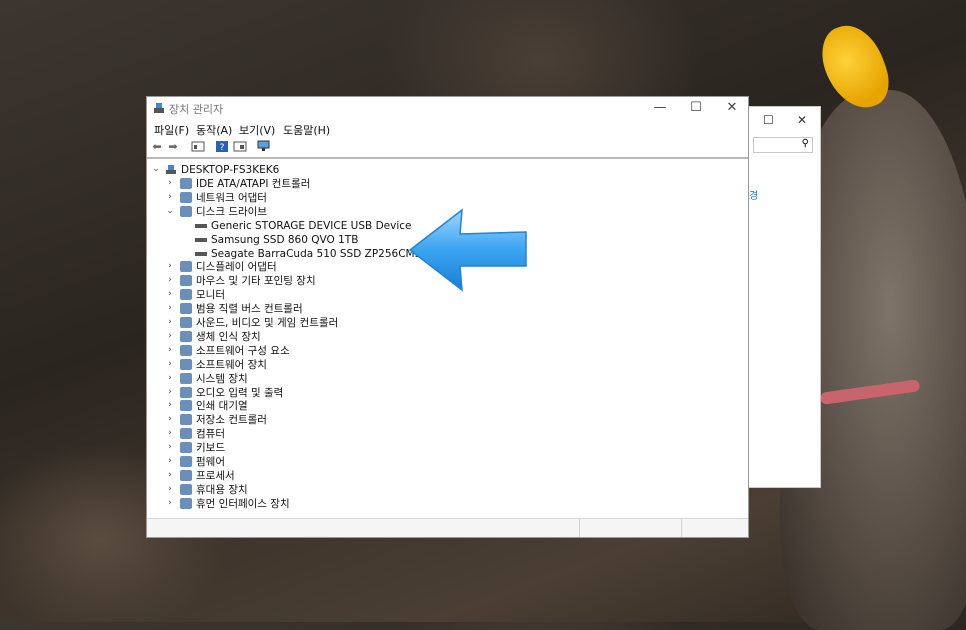  I want to click on status-bar, so click(447, 527).